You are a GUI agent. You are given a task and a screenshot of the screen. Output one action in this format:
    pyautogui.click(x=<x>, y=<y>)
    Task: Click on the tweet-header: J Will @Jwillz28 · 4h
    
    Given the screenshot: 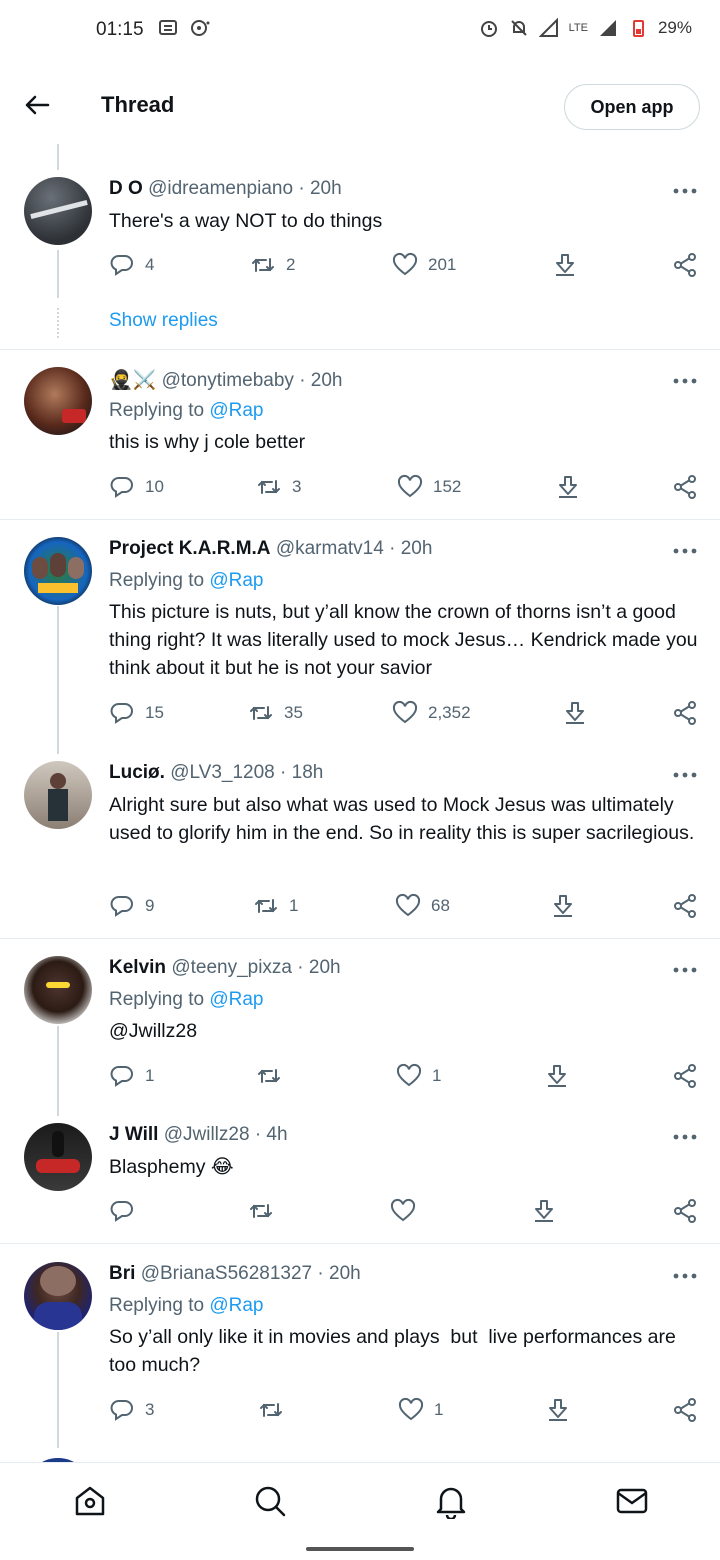 What is the action you would take?
    pyautogui.click(x=198, y=1135)
    